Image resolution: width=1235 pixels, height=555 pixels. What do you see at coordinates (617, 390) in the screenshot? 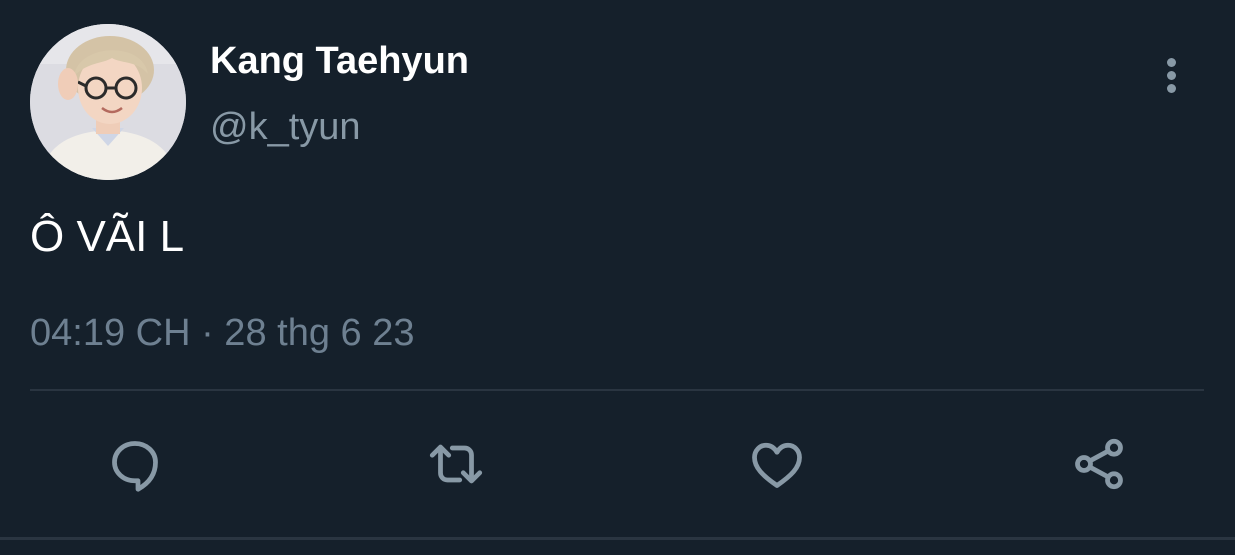
I see `divider` at bounding box center [617, 390].